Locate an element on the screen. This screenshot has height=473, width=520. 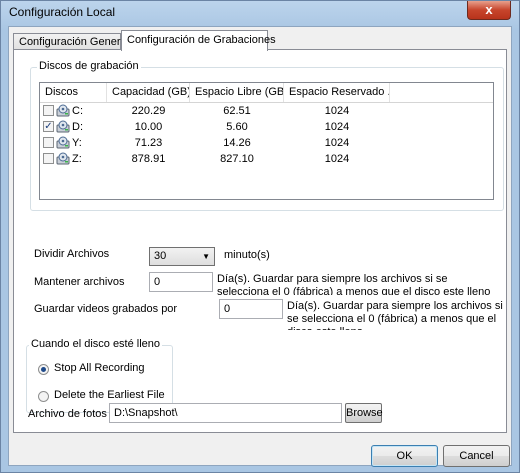
column-header-empty is located at coordinates (441, 92).